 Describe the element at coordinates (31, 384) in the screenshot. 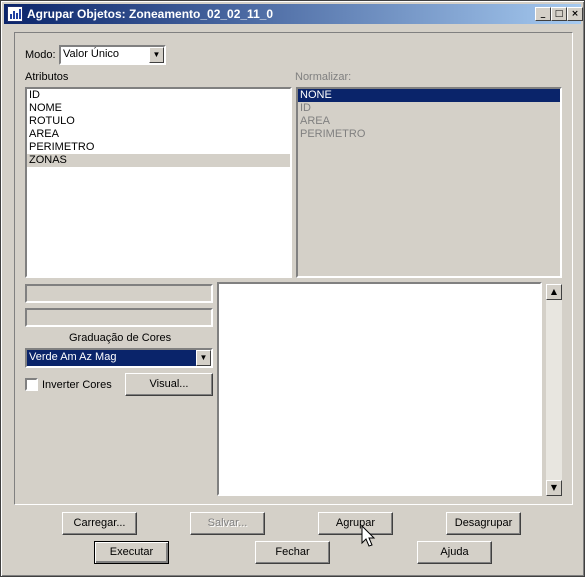

I see `inverter-checkbox` at that location.